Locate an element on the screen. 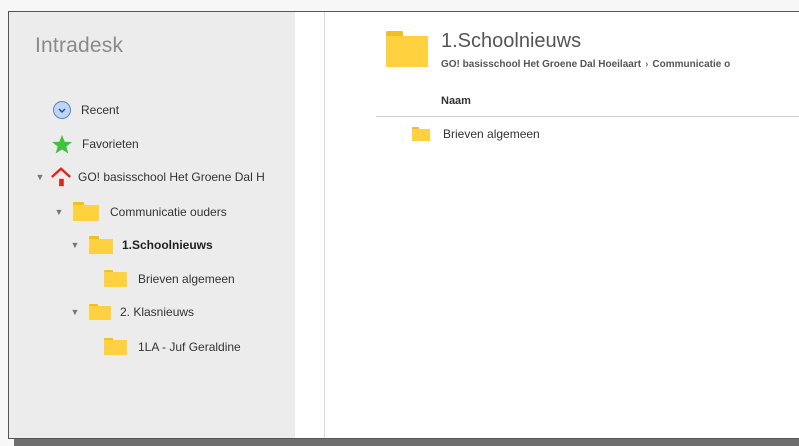 This screenshot has width=799, height=446. tree-item-school: ▼ GO! basisschool Het Groene Dal H is located at coordinates (150, 177).